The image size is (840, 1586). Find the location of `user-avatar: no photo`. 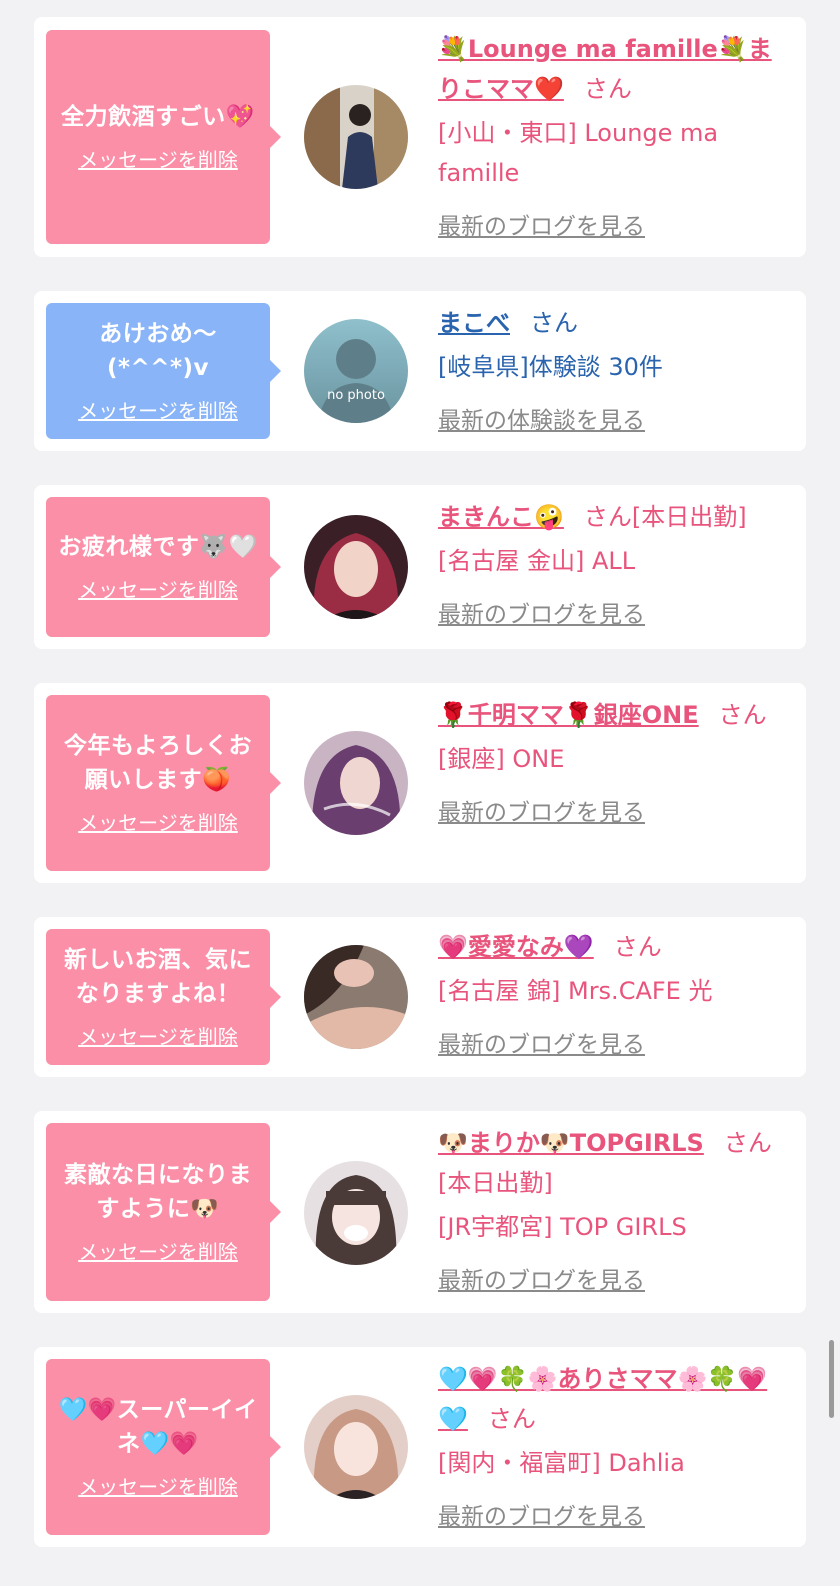

user-avatar: no photo is located at coordinates (356, 371).